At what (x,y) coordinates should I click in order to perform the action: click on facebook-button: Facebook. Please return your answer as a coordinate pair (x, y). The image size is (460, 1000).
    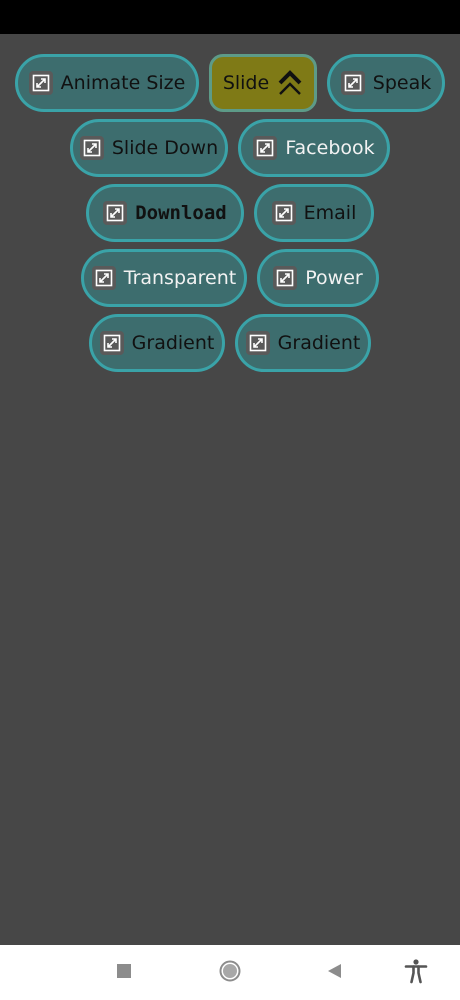
    Looking at the image, I should click on (314, 148).